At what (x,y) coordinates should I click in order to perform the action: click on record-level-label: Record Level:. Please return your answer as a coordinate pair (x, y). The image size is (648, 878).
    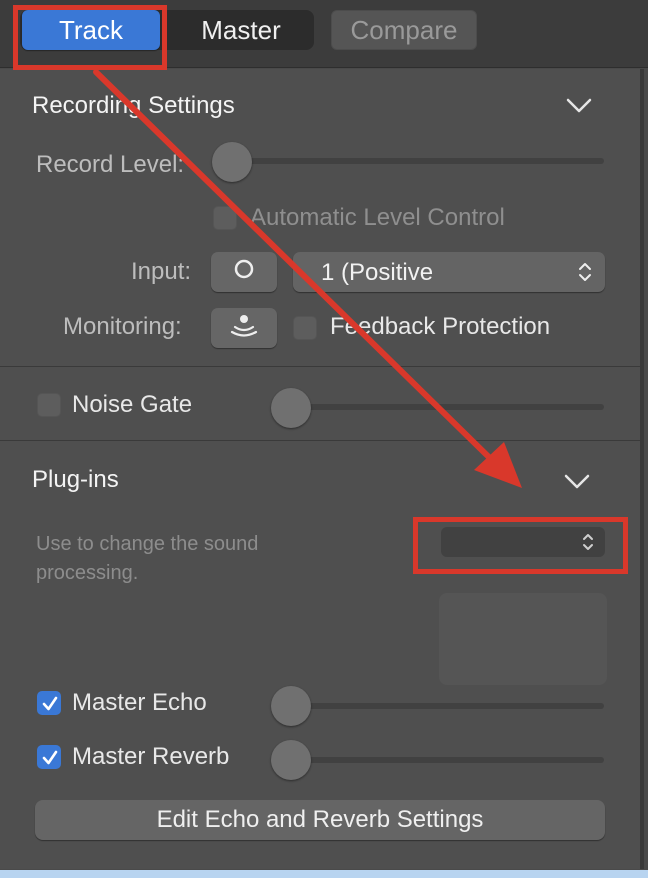
    Looking at the image, I should click on (110, 164).